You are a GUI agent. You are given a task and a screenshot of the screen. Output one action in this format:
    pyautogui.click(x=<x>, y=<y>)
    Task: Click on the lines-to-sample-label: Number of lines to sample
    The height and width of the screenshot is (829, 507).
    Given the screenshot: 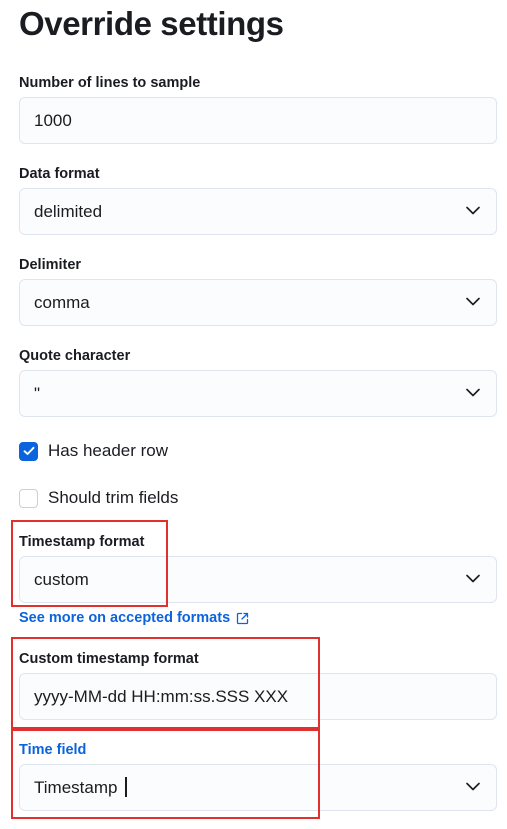 What is the action you would take?
    pyautogui.click(x=110, y=83)
    